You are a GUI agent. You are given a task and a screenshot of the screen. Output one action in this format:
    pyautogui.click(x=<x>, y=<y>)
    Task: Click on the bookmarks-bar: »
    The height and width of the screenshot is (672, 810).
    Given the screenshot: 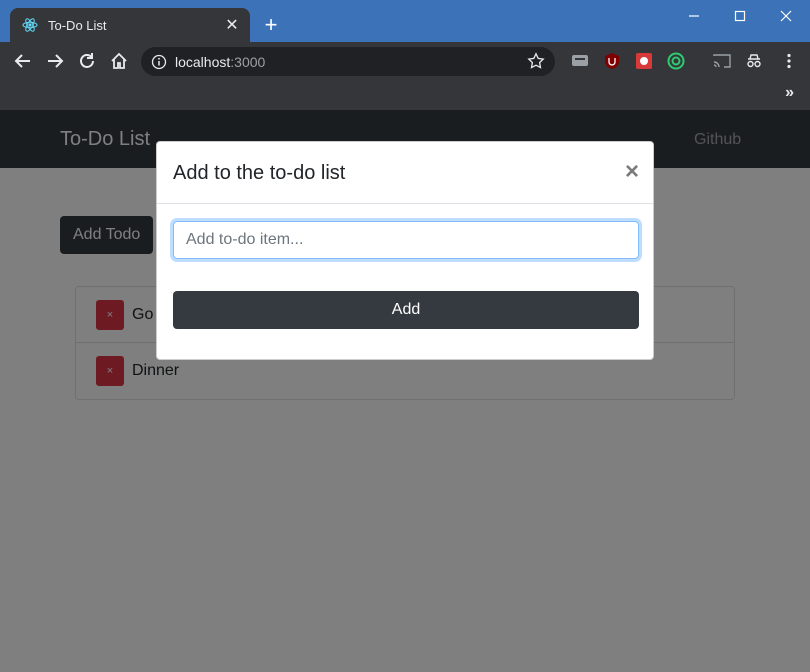 What is the action you would take?
    pyautogui.click(x=405, y=95)
    